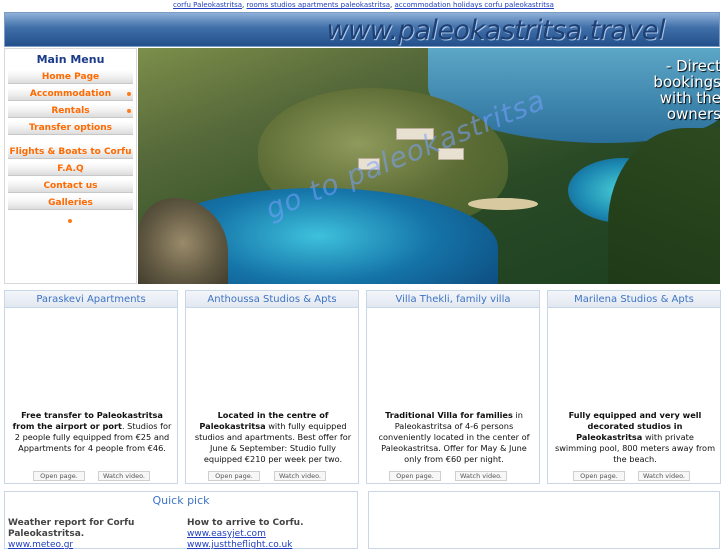 The width and height of the screenshot is (727, 551). What do you see at coordinates (207, 5) in the screenshot?
I see `top-link: corfu Paleokastritsa` at bounding box center [207, 5].